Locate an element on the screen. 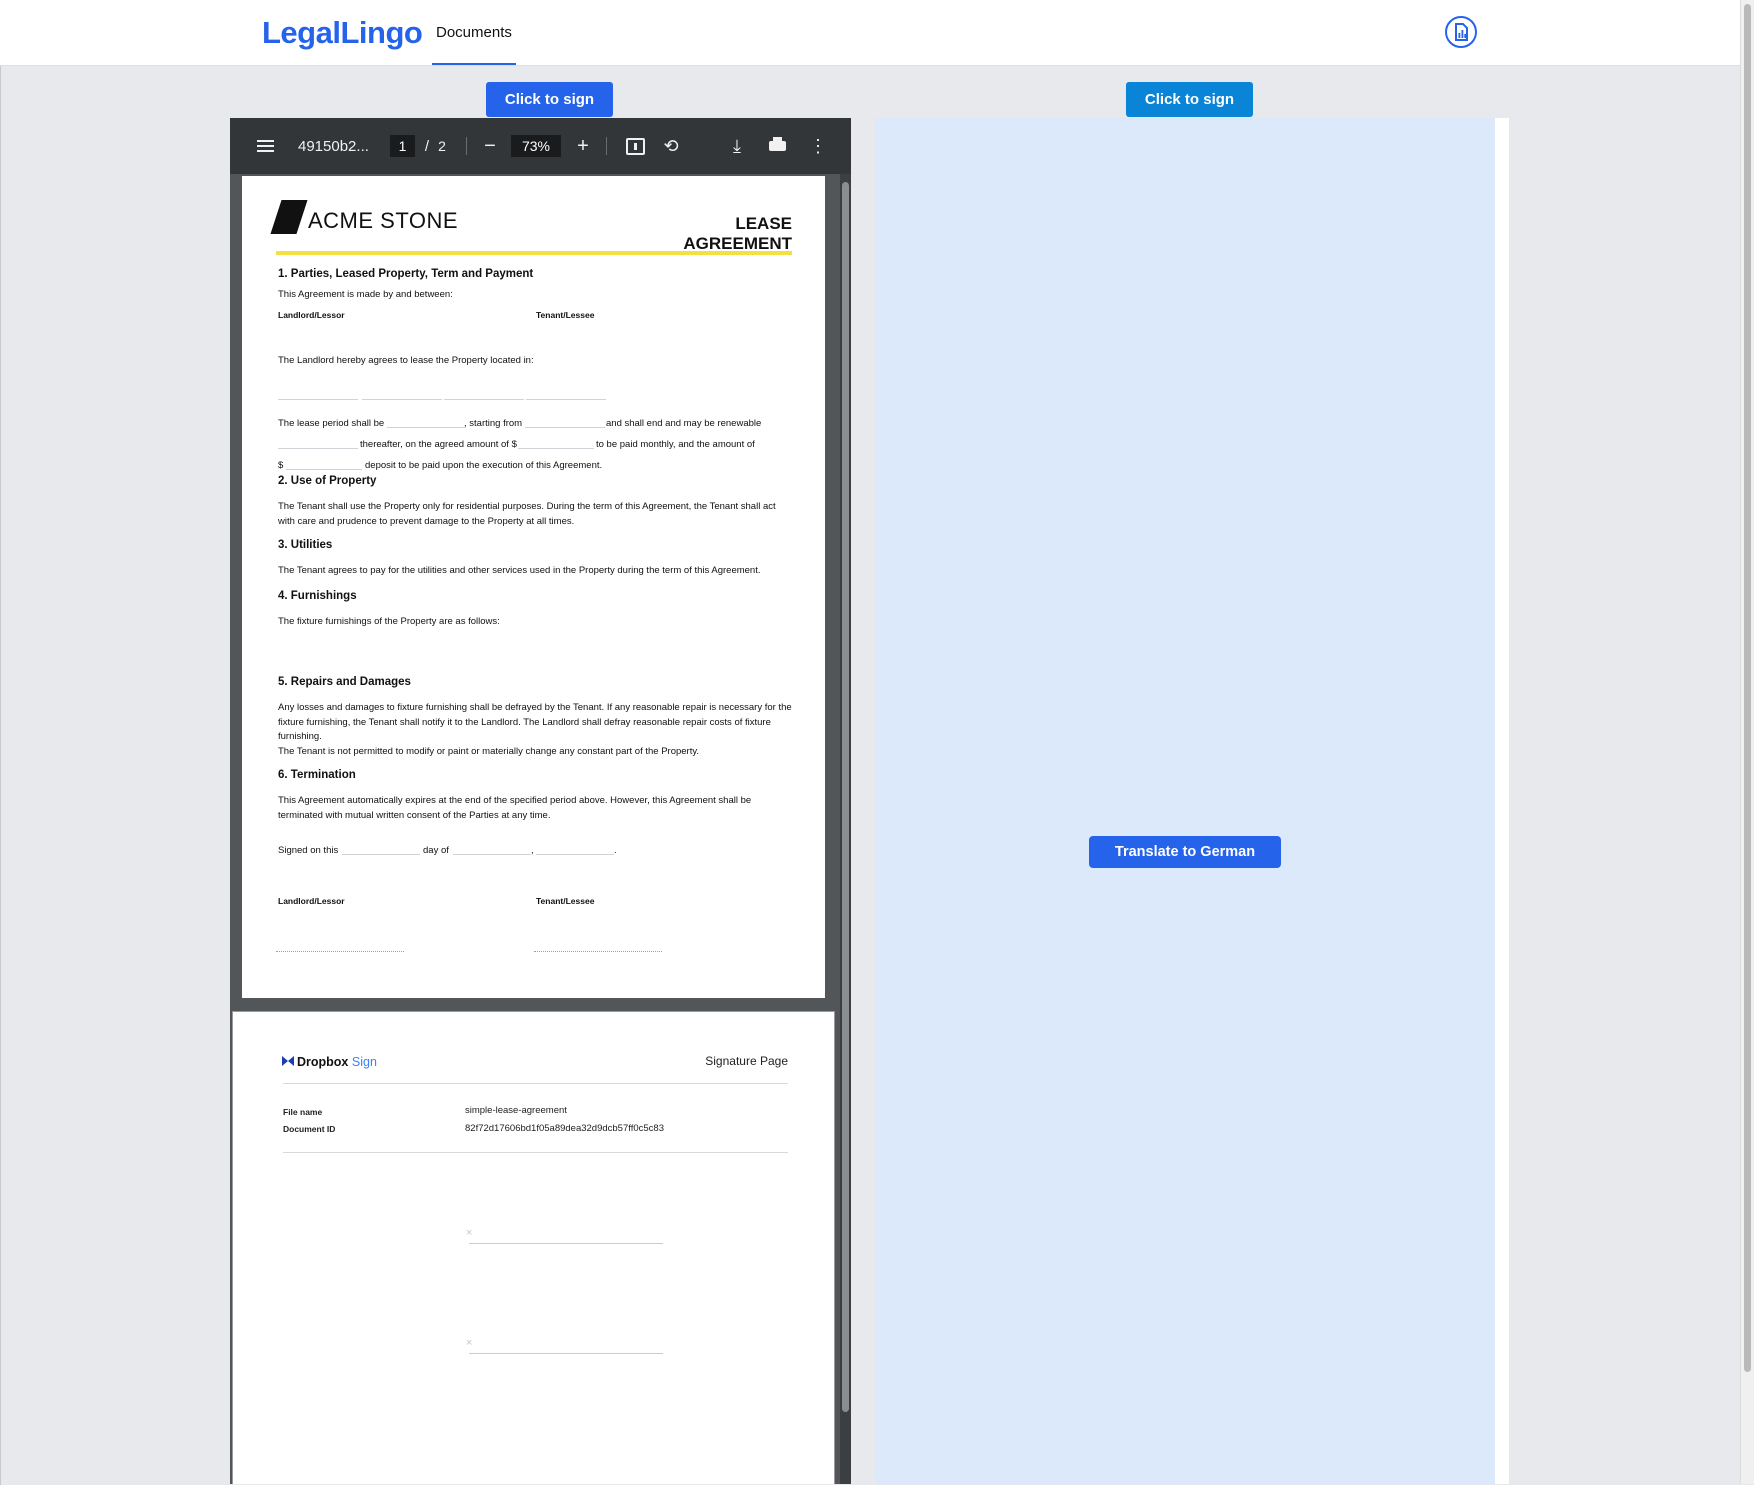 The width and height of the screenshot is (1754, 1485). dropbox-word: Dropbox is located at coordinates (323, 1062).